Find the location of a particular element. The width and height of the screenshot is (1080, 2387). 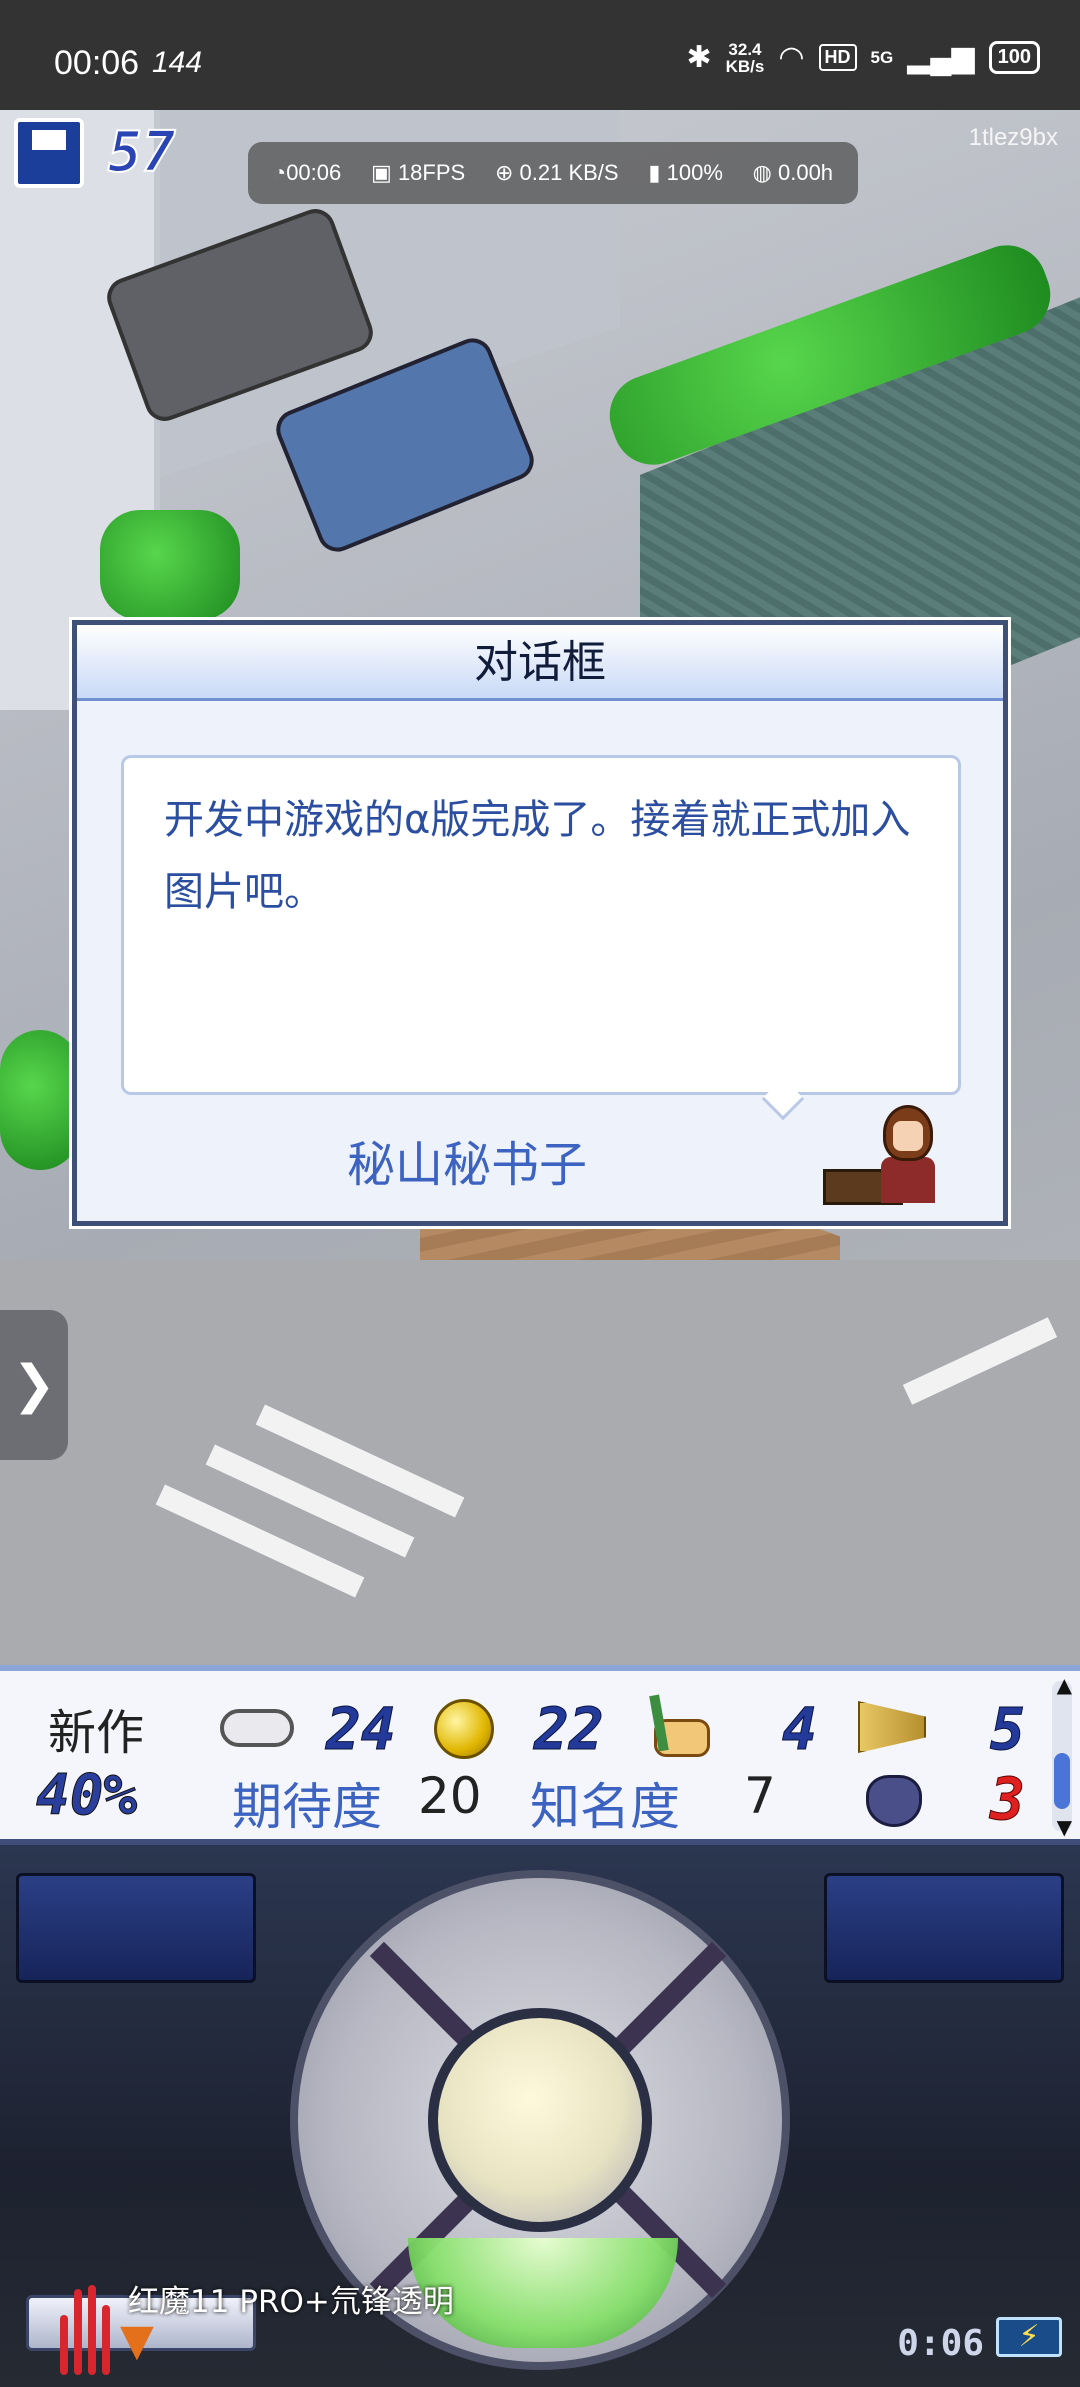

coin-icon is located at coordinates (464, 1729).